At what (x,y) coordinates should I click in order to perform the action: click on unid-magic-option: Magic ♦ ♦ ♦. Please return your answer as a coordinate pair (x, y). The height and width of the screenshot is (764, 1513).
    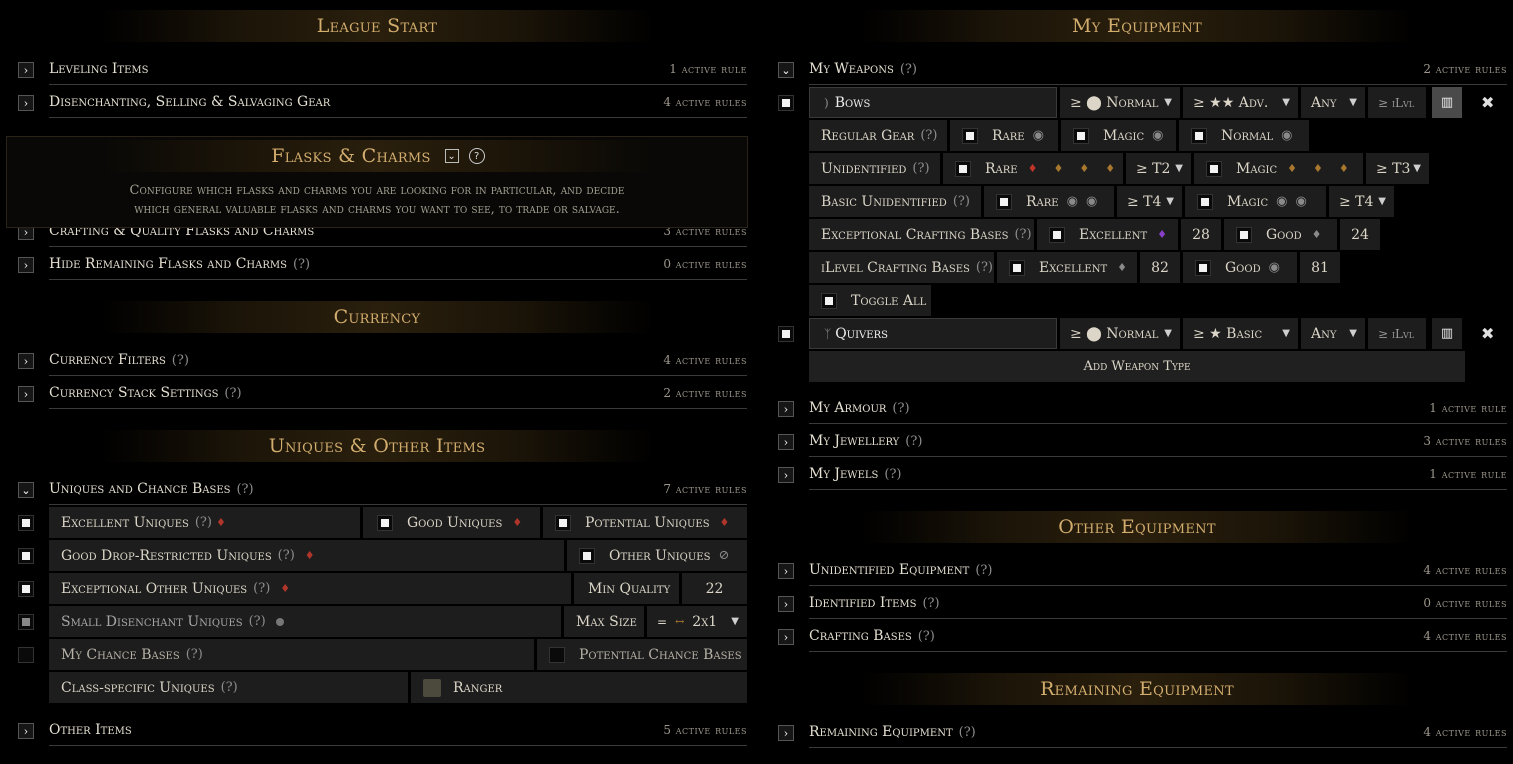
    Looking at the image, I should click on (1278, 168).